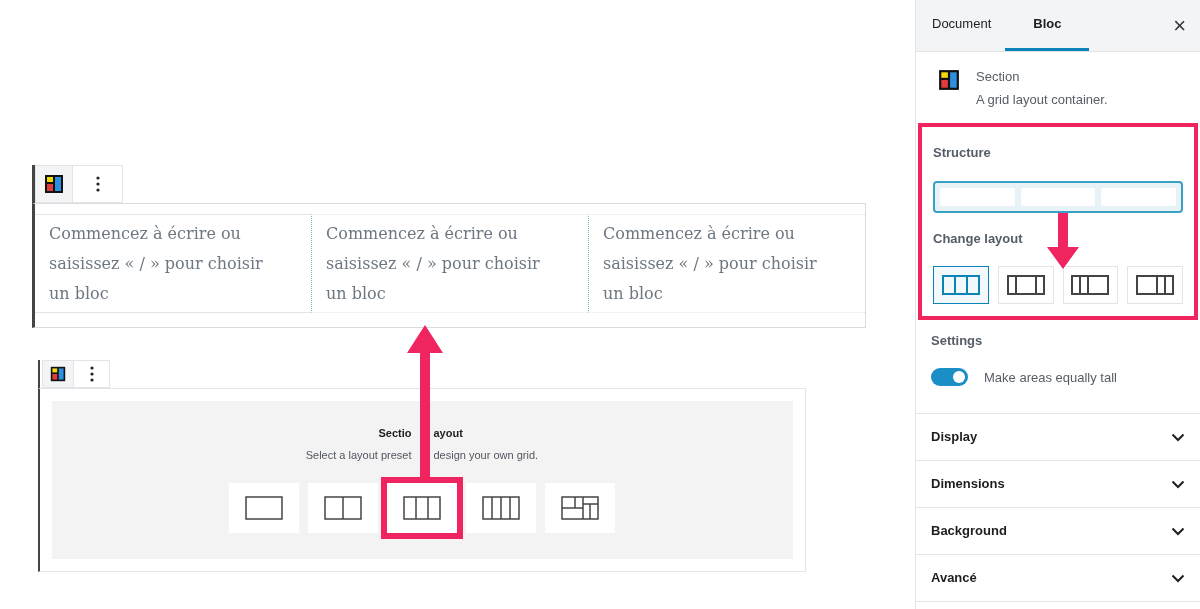 The width and height of the screenshot is (1200, 609). Describe the element at coordinates (448, 433) in the screenshot. I see `placeholder-title: ayout` at that location.